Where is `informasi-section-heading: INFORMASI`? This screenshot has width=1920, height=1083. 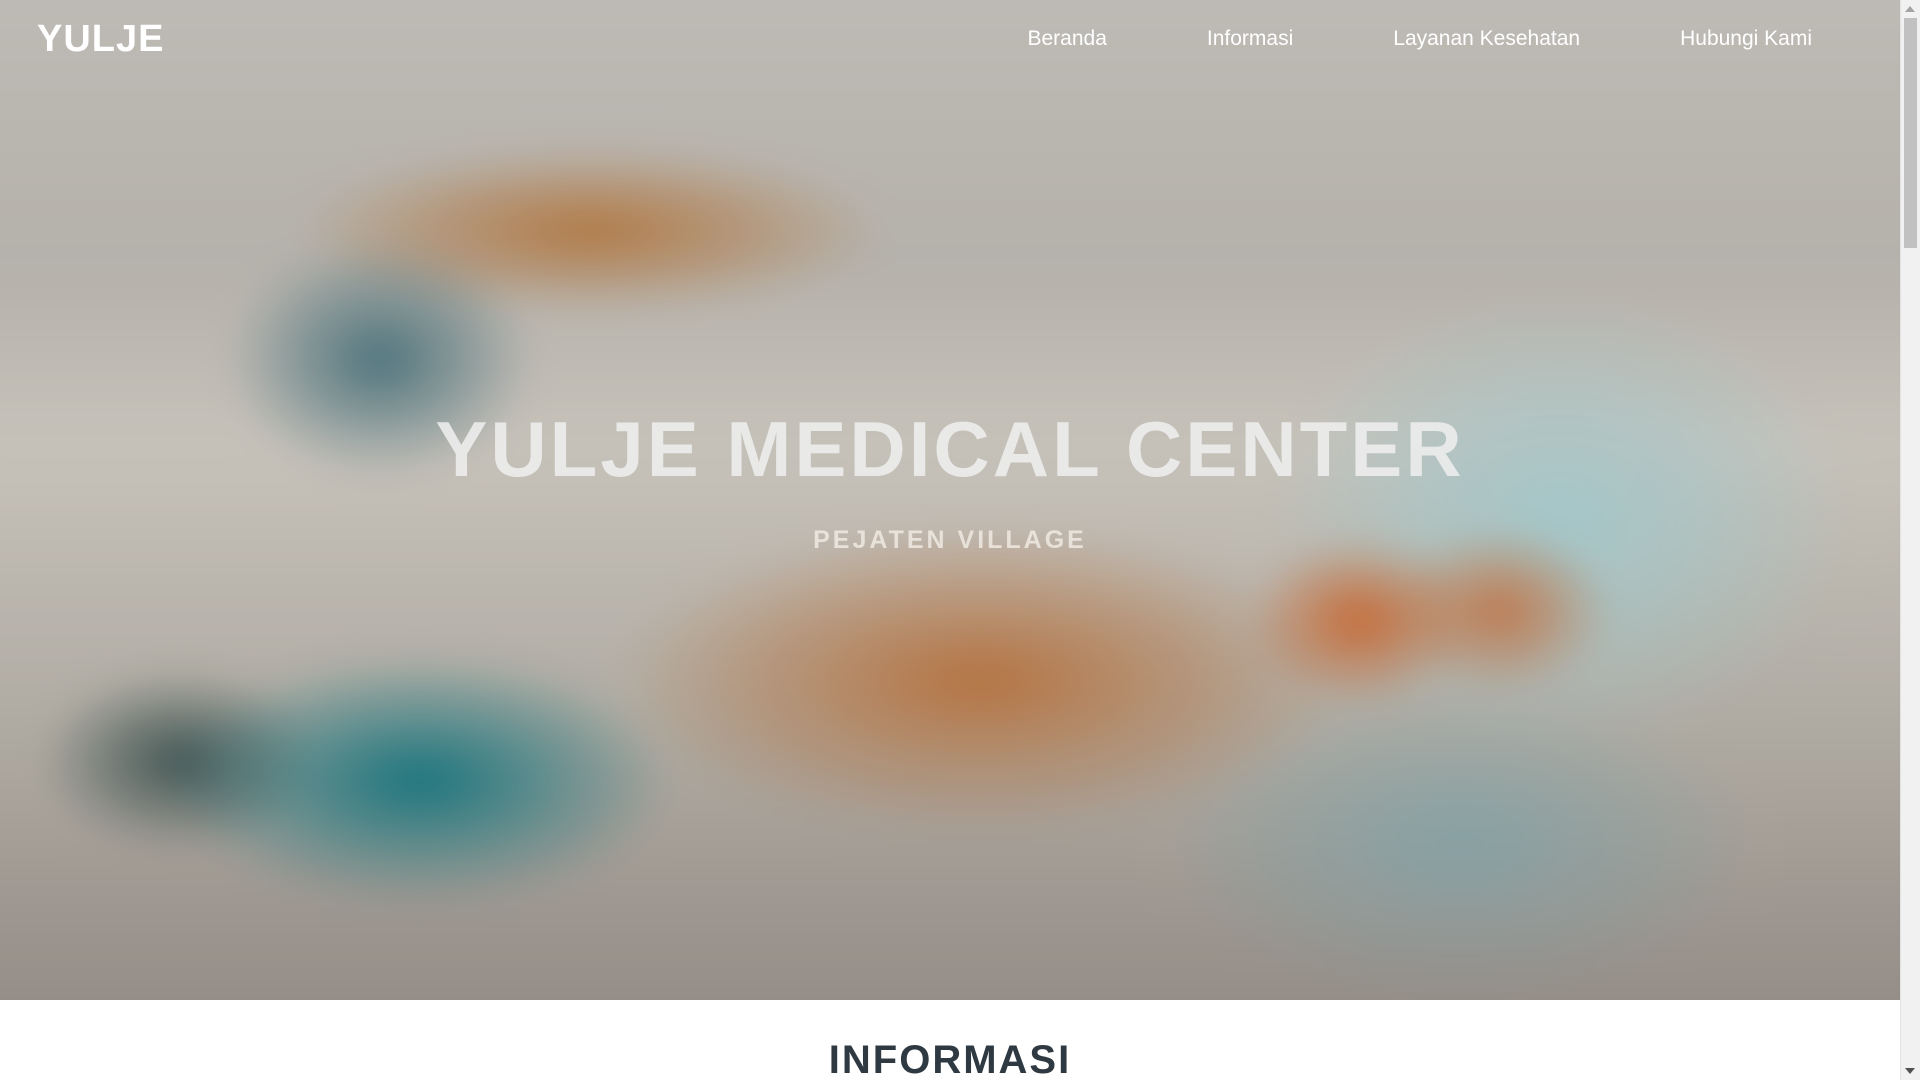
informasi-section-heading: INFORMASI is located at coordinates (950, 1060).